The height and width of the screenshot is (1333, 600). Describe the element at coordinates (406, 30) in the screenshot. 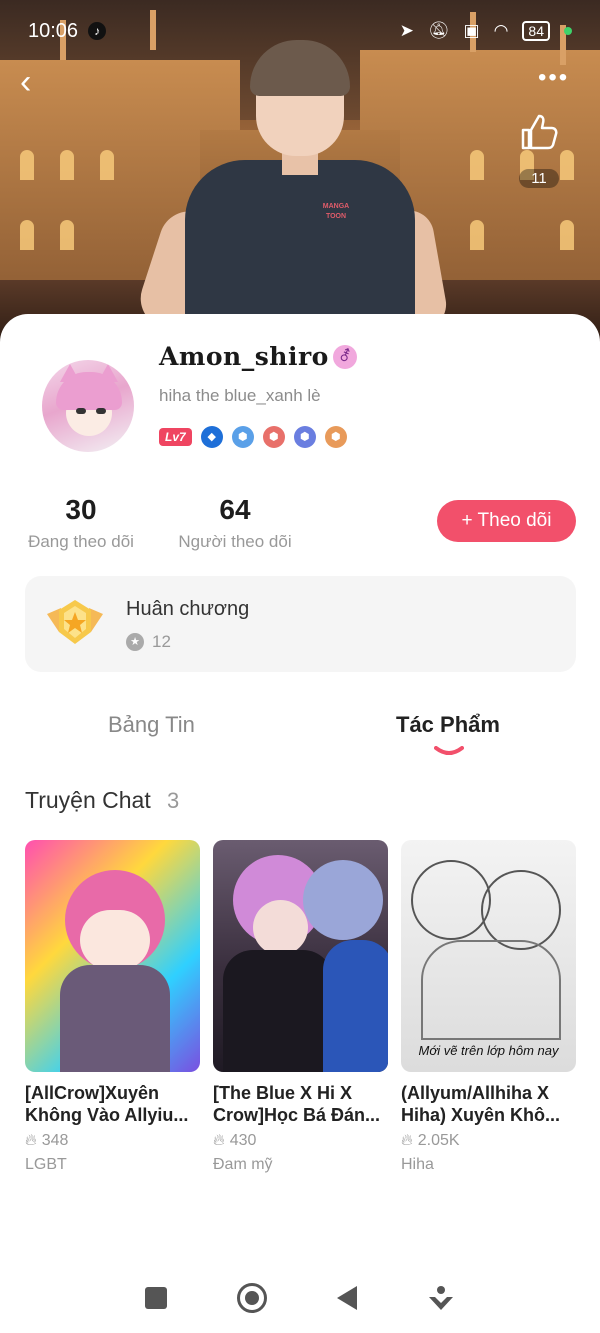

I see `location-icon: ➤` at that location.